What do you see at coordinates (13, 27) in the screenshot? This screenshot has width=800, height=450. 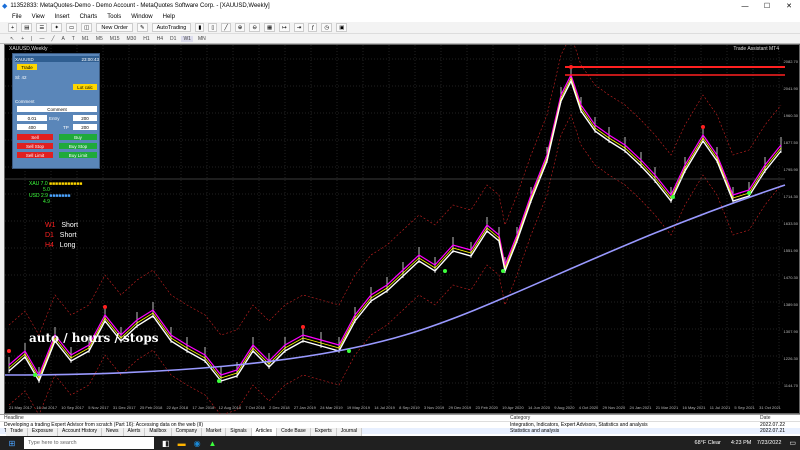 I see `new-chart-icon: +` at bounding box center [13, 27].